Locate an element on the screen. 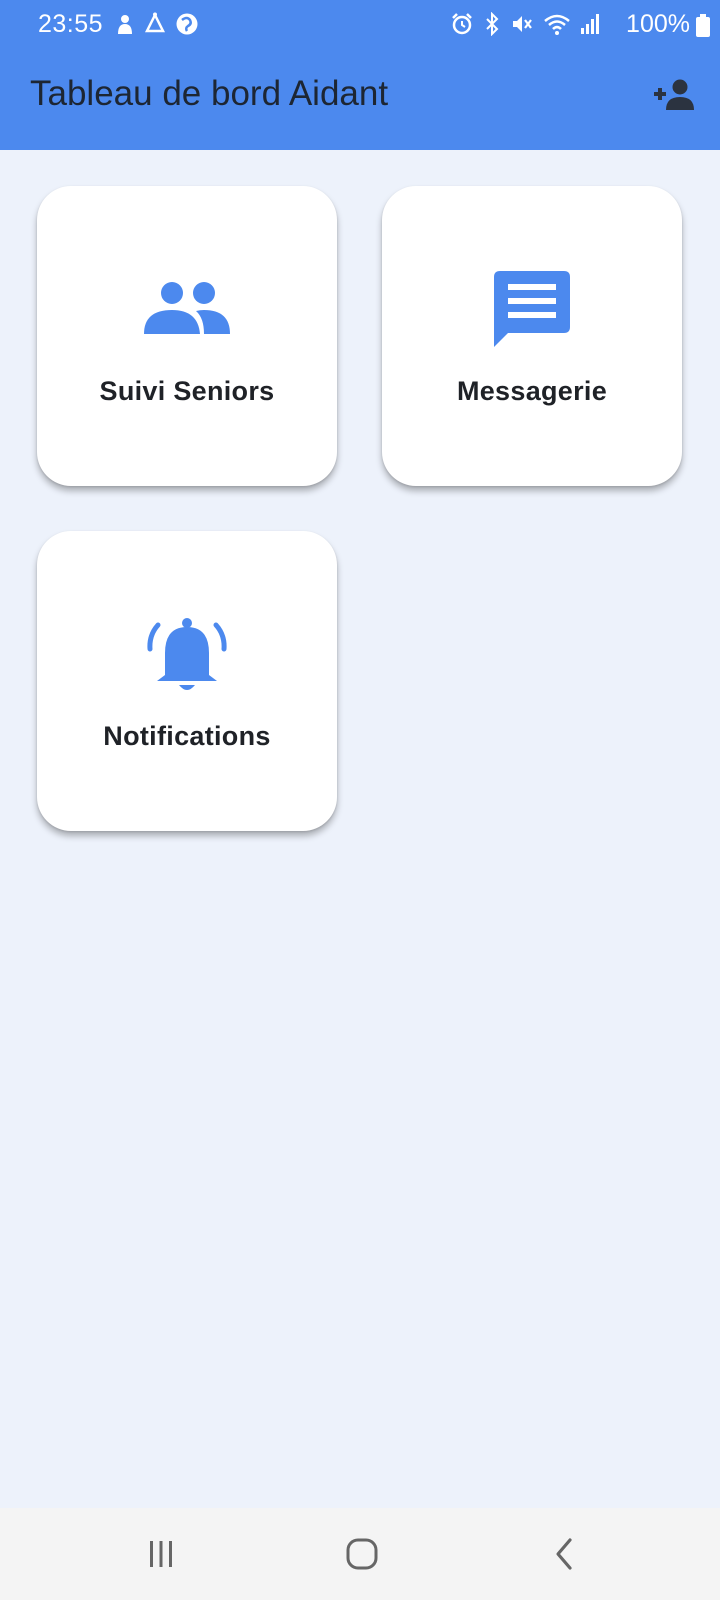 Image resolution: width=720 pixels, height=1600 pixels. recent-apps-icon is located at coordinates (161, 1556).